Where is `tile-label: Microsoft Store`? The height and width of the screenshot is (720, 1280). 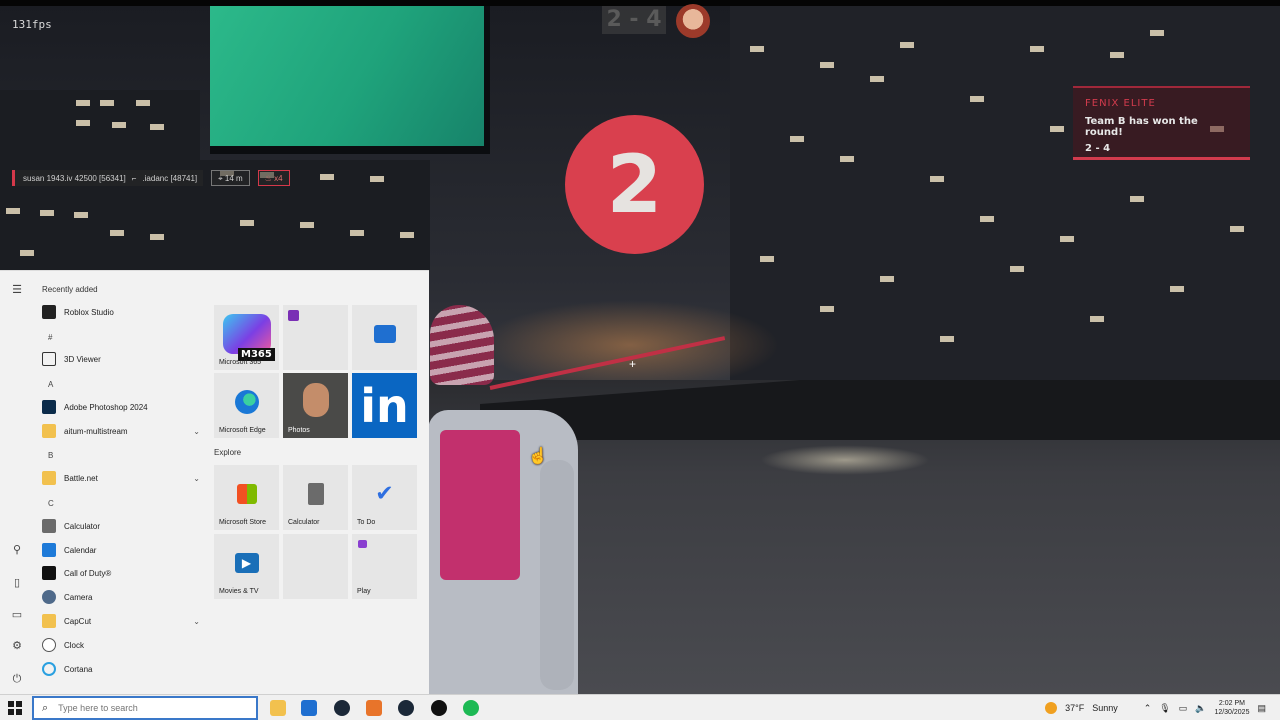 tile-label: Microsoft Store is located at coordinates (243, 522).